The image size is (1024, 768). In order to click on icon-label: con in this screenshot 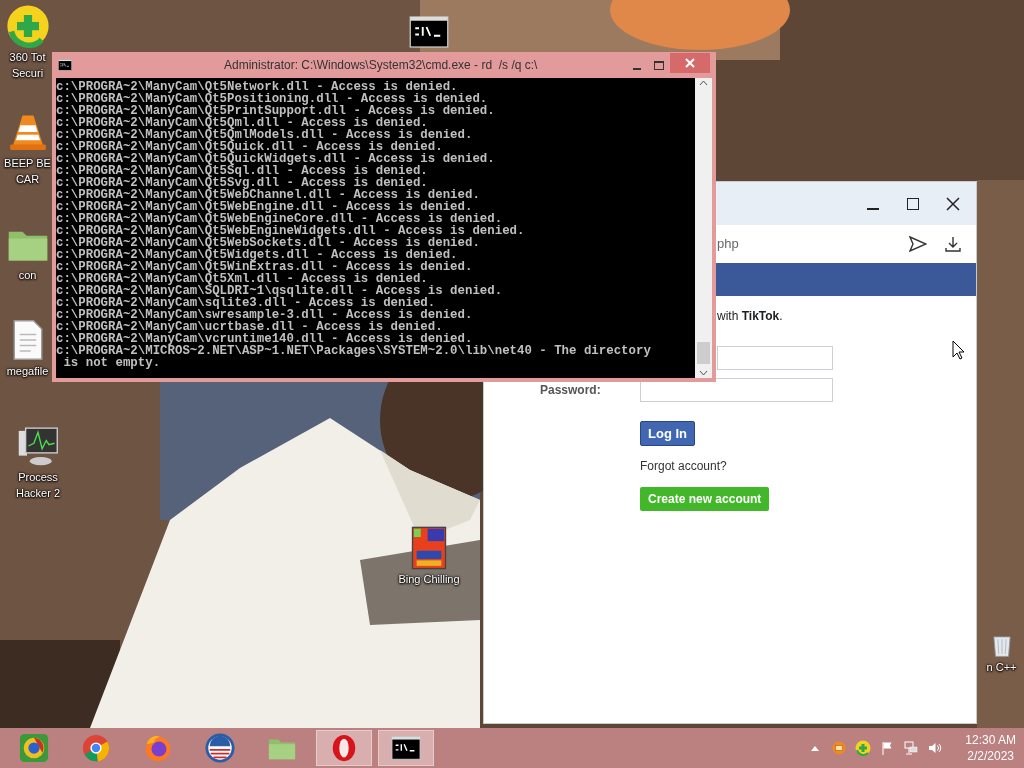, I will do `click(27, 275)`.